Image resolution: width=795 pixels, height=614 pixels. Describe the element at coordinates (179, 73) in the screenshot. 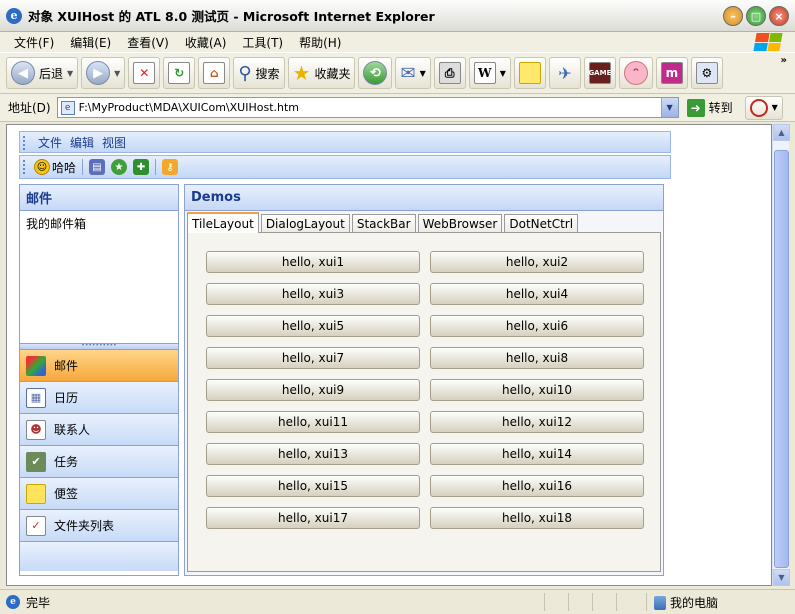

I see `refresh-button: ↻` at that location.